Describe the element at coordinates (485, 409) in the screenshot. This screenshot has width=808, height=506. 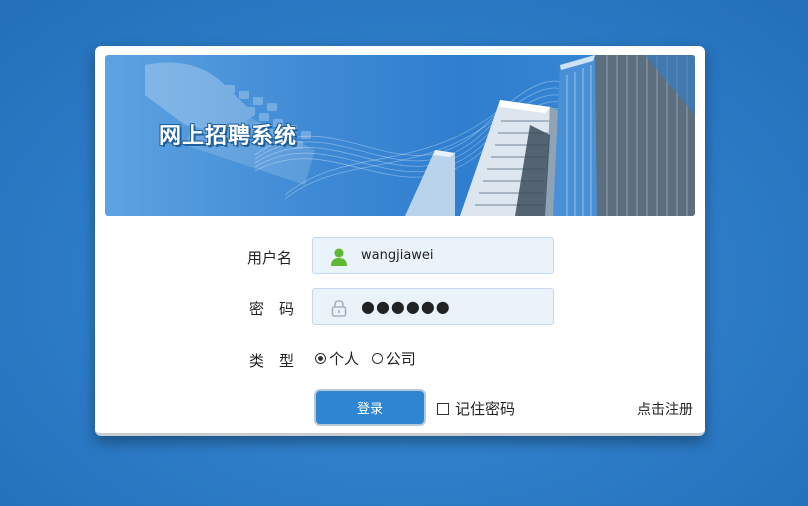
I see `remember-label: 记住密码` at that location.